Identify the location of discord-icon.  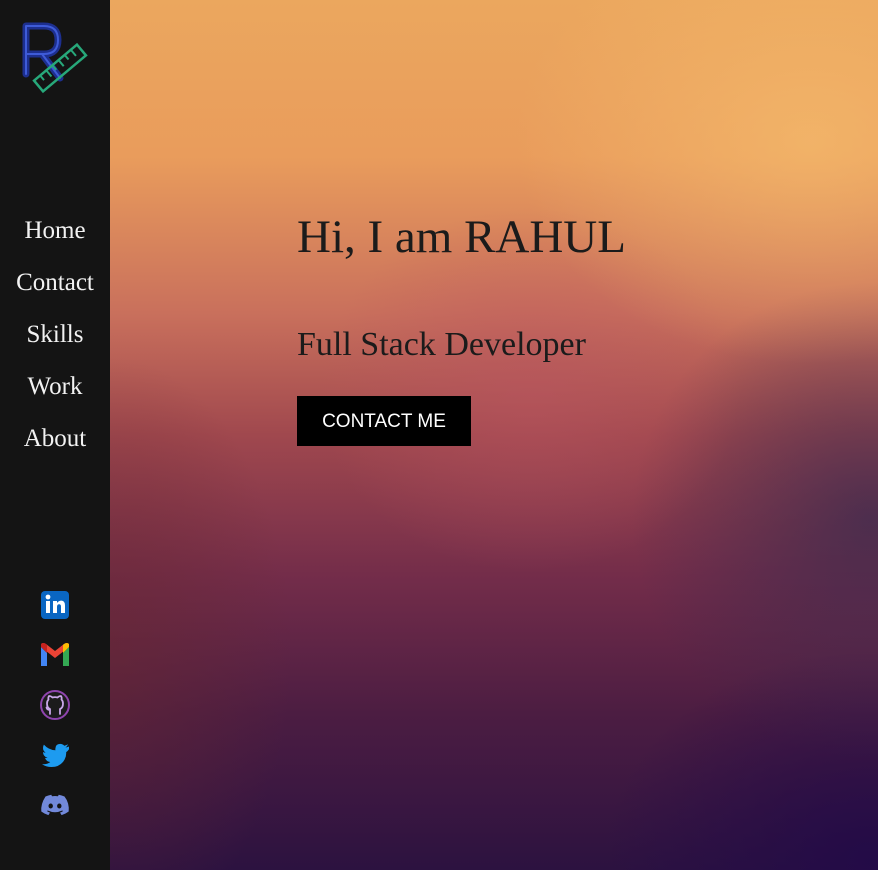
(55, 805).